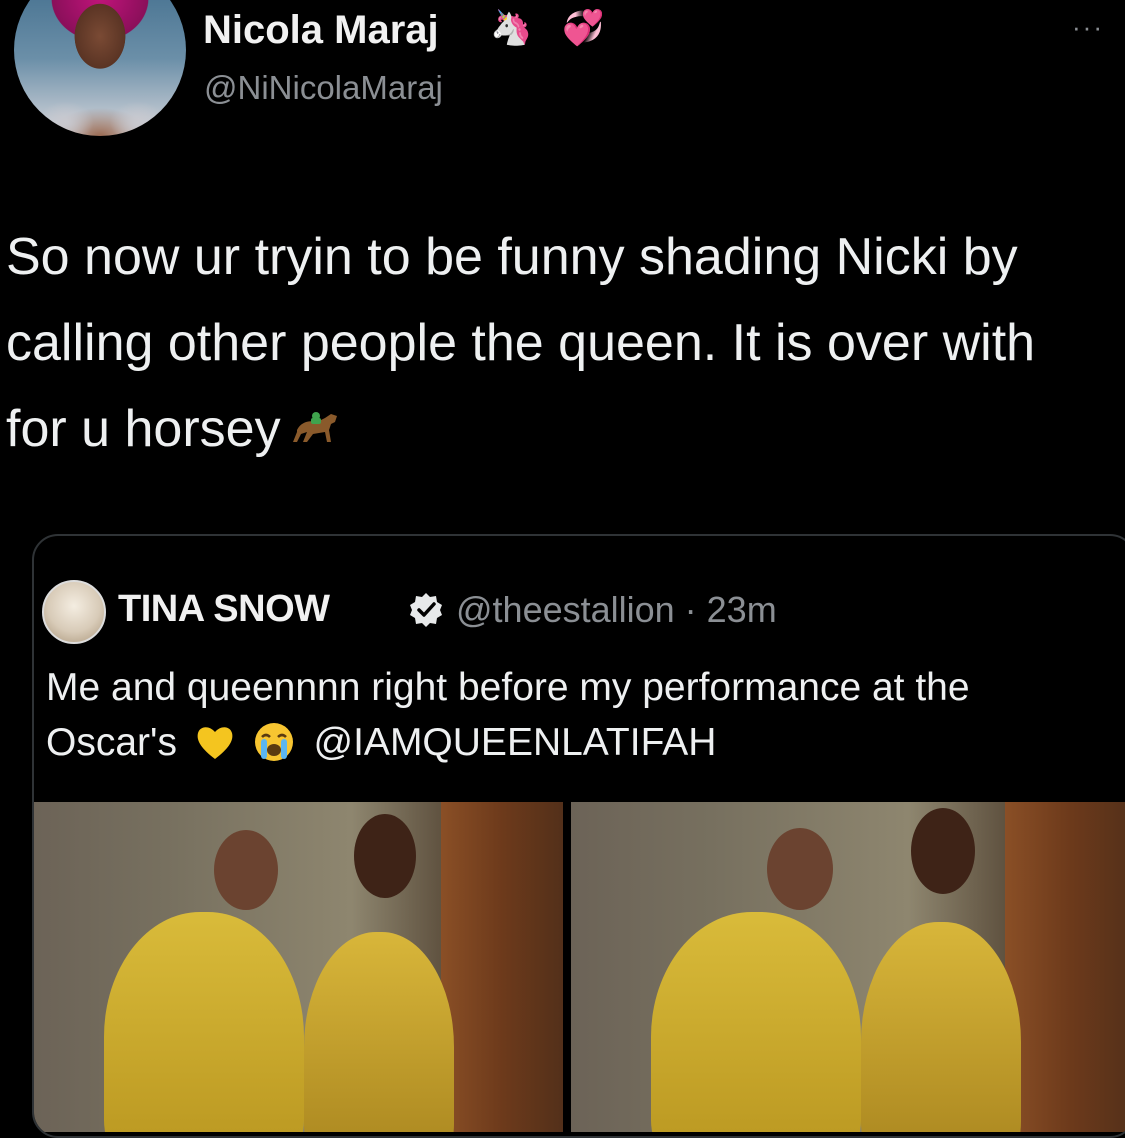 This screenshot has height=1138, width=1125. Describe the element at coordinates (616, 610) in the screenshot. I see `quoted-handle-timestamp: @theestallion · 23m` at that location.